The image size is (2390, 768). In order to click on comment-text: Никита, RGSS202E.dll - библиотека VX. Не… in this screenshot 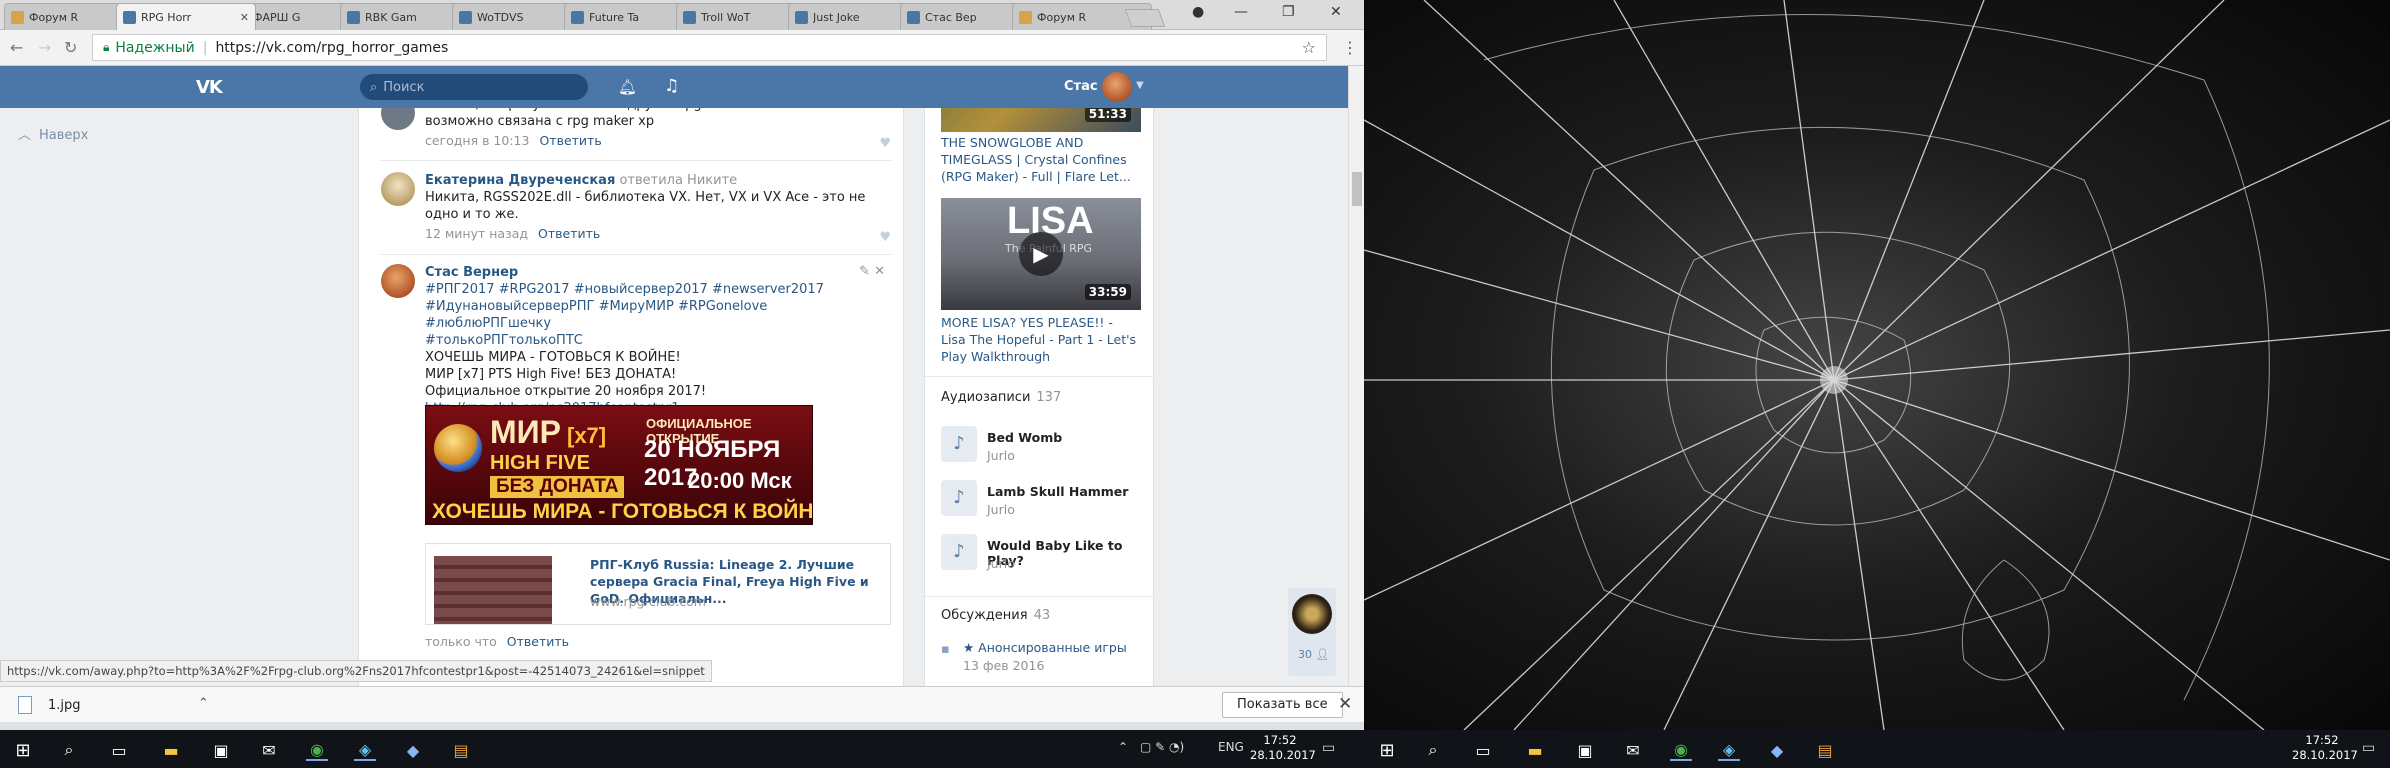, I will do `click(645, 206)`.